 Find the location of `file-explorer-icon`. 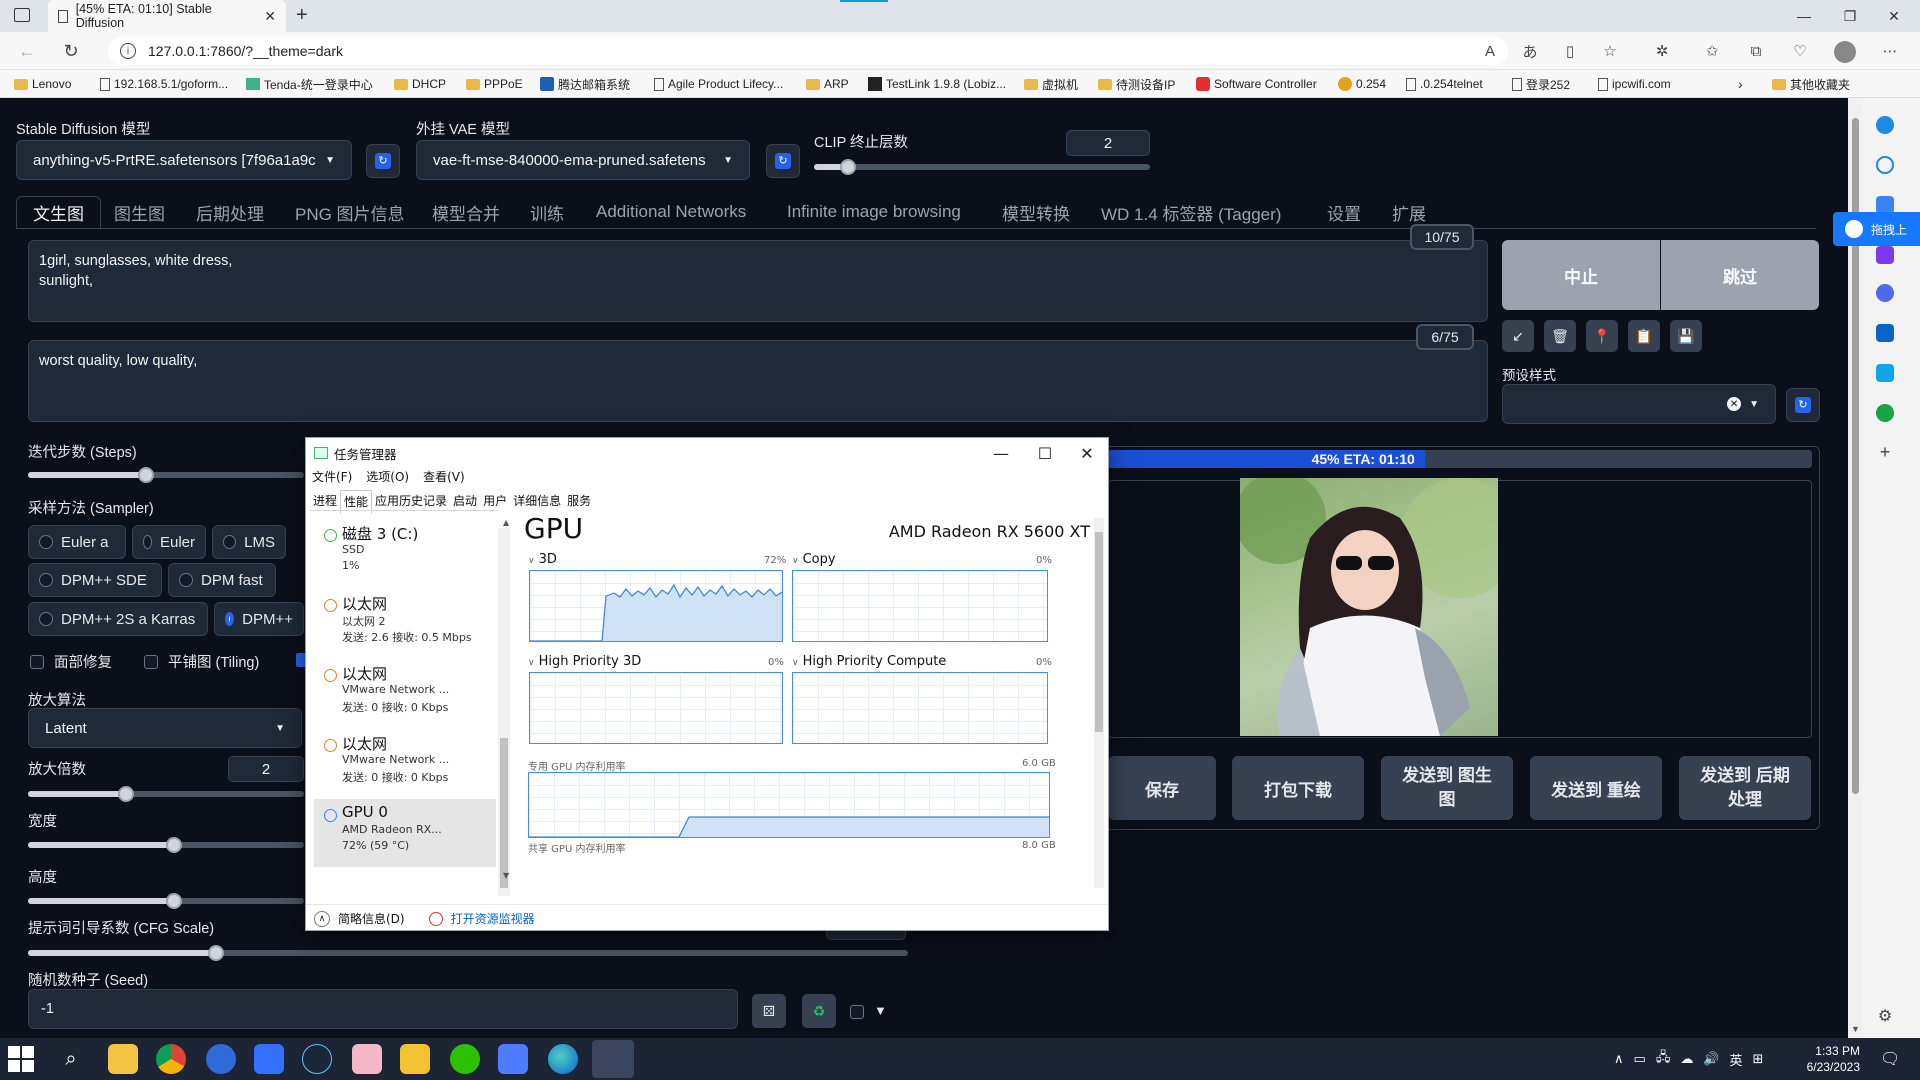

file-explorer-icon is located at coordinates (123, 1059).